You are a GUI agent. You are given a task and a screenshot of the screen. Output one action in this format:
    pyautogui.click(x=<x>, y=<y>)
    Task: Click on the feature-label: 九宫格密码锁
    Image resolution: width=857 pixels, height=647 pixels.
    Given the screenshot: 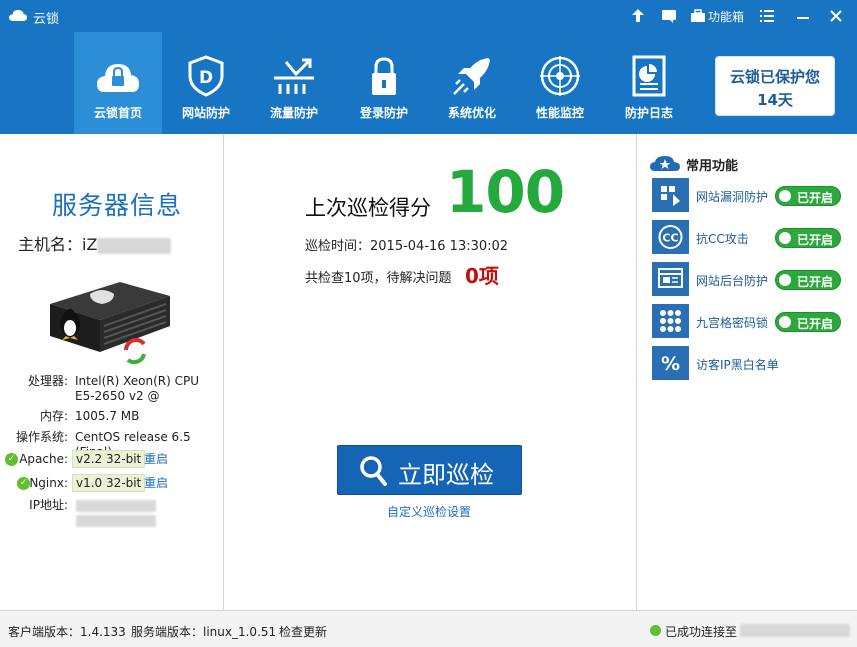 What is the action you would take?
    pyautogui.click(x=732, y=323)
    